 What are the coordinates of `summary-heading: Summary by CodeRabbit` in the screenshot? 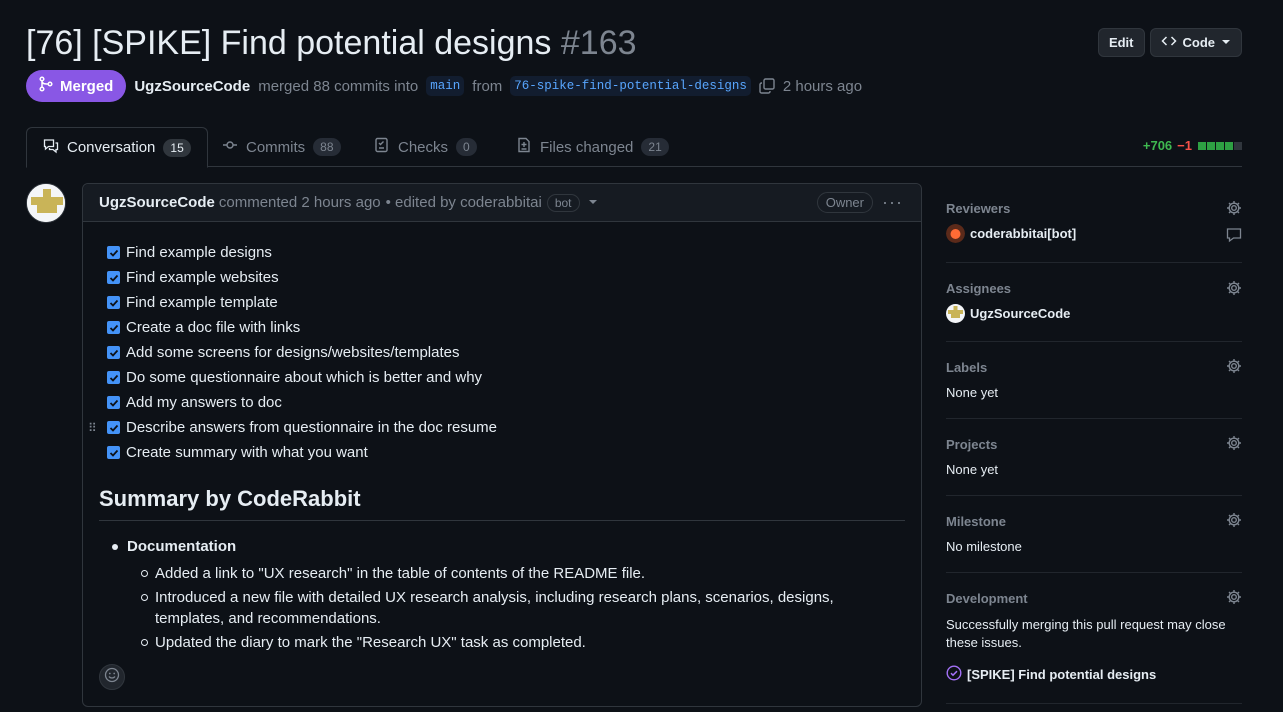 It's located at (502, 503).